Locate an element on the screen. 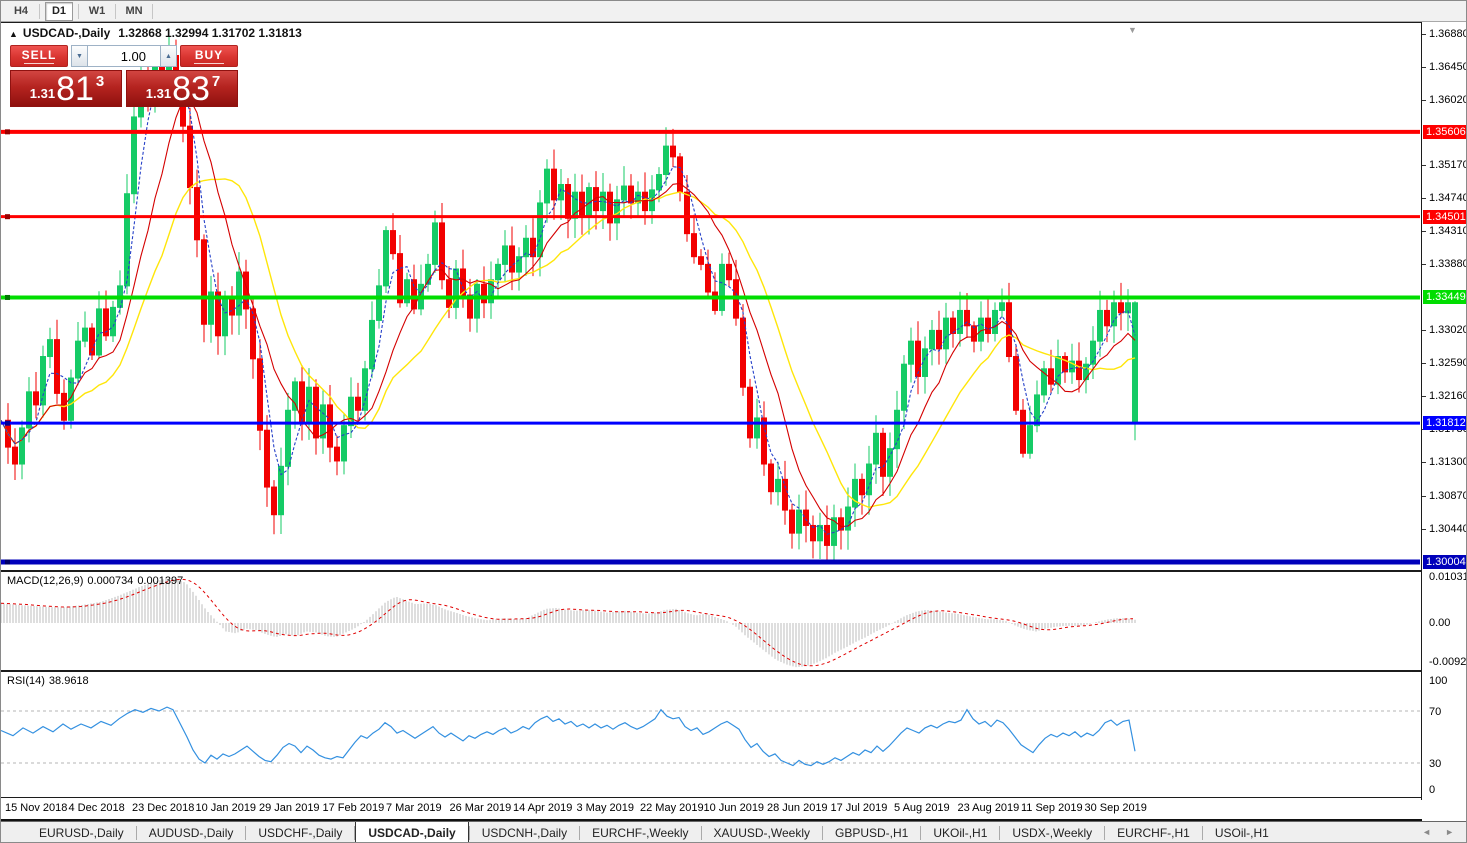 The image size is (1467, 843). macd-histogram is located at coordinates (568, 622).